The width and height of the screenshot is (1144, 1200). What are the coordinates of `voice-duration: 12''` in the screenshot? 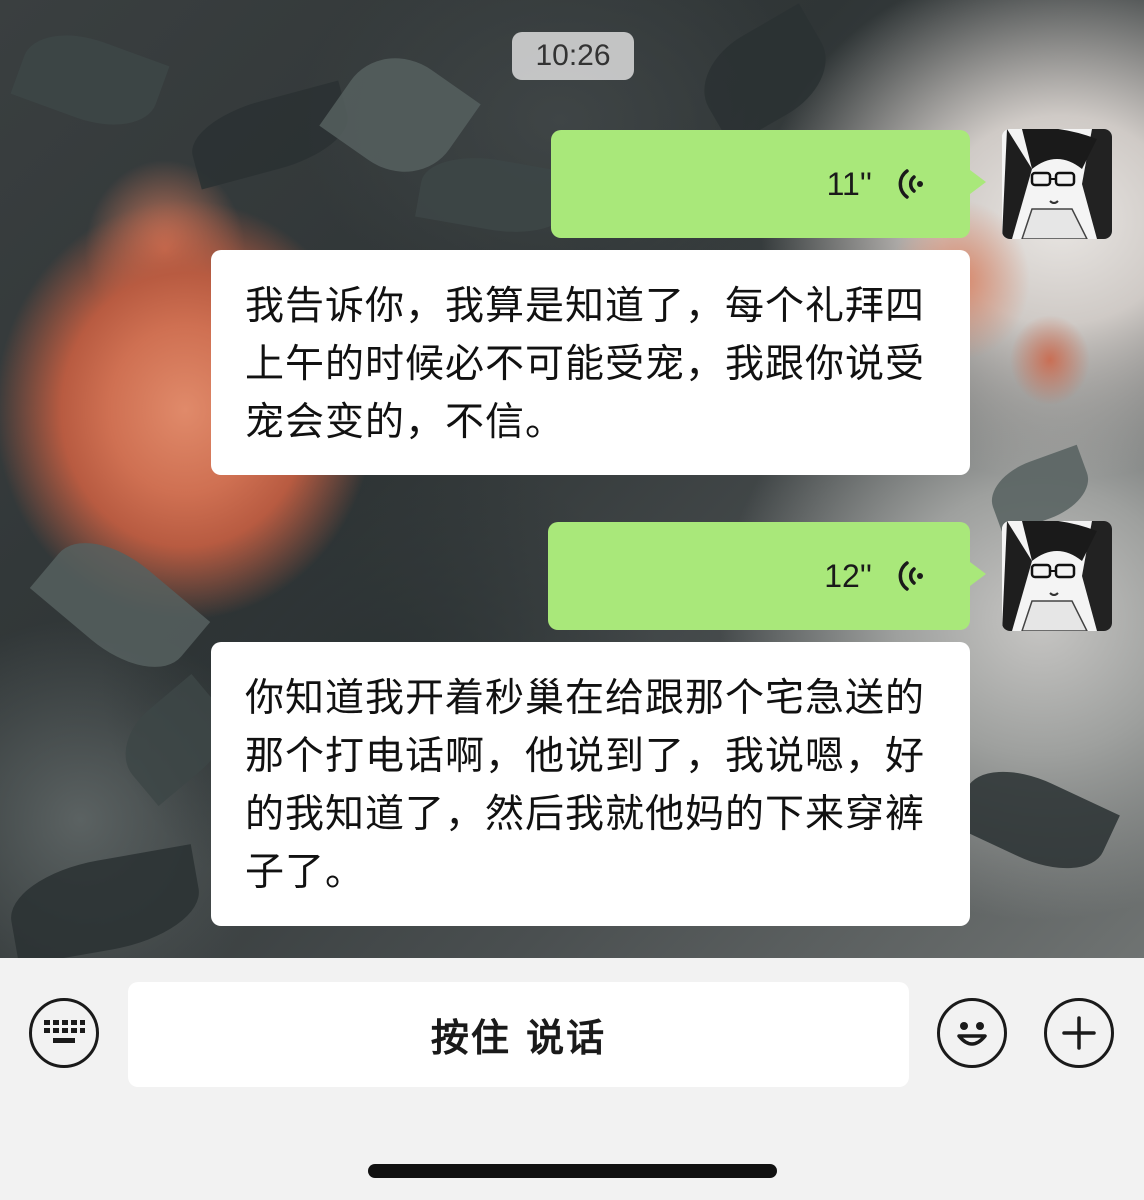 It's located at (848, 575).